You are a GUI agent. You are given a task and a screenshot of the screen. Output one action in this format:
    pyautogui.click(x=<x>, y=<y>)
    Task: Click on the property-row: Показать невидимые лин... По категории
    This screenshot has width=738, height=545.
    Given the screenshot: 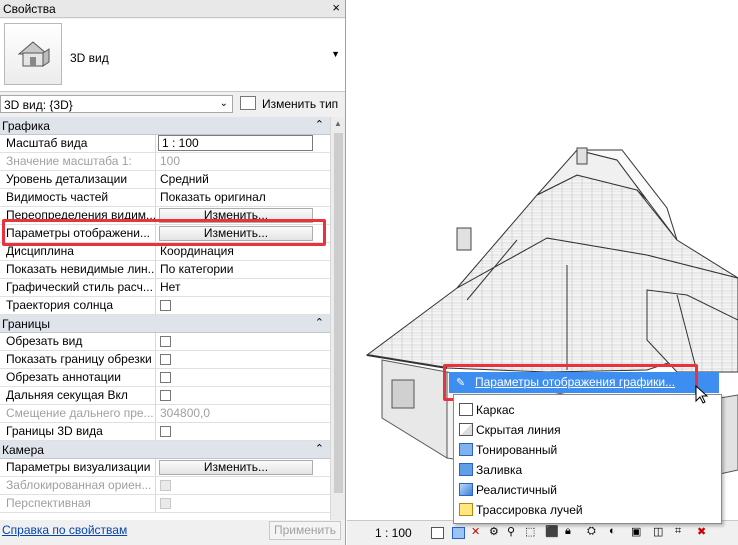 What is the action you would take?
    pyautogui.click(x=165, y=270)
    